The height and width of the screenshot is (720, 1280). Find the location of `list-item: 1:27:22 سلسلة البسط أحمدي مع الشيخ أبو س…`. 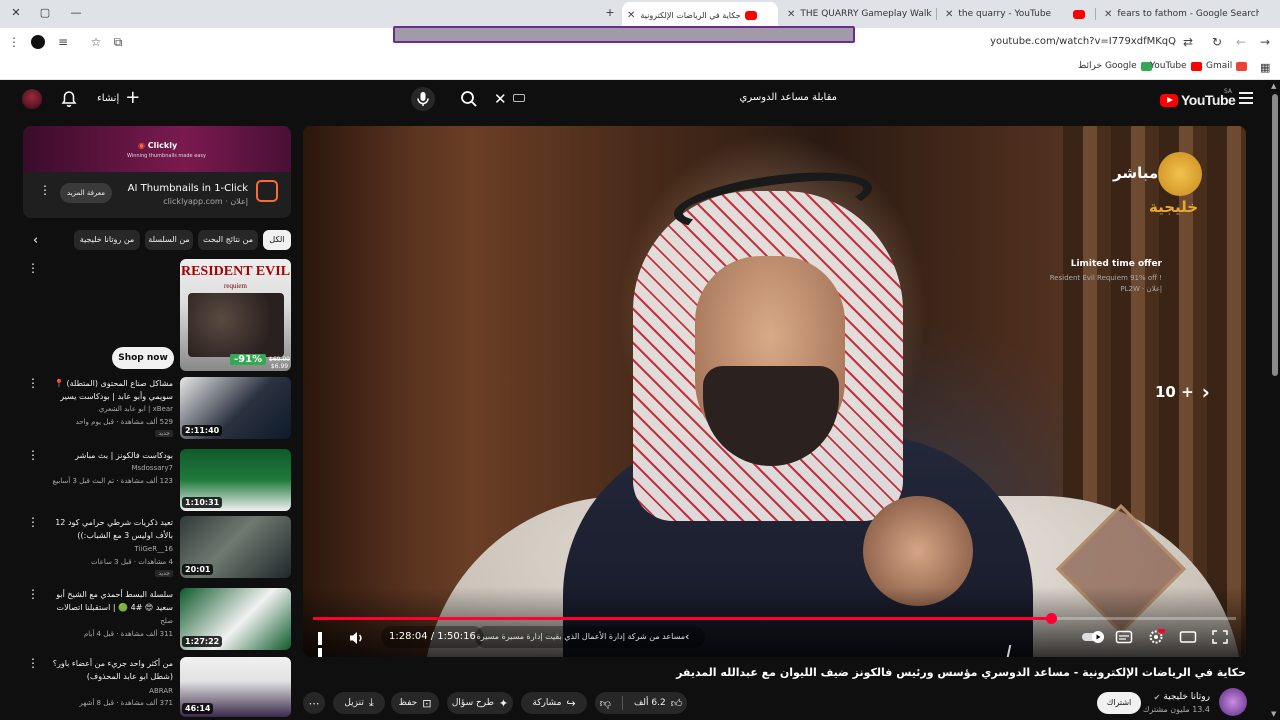

list-item: 1:27:22 سلسلة البسط أحمدي مع الشيخ أبو س… is located at coordinates (157, 619).